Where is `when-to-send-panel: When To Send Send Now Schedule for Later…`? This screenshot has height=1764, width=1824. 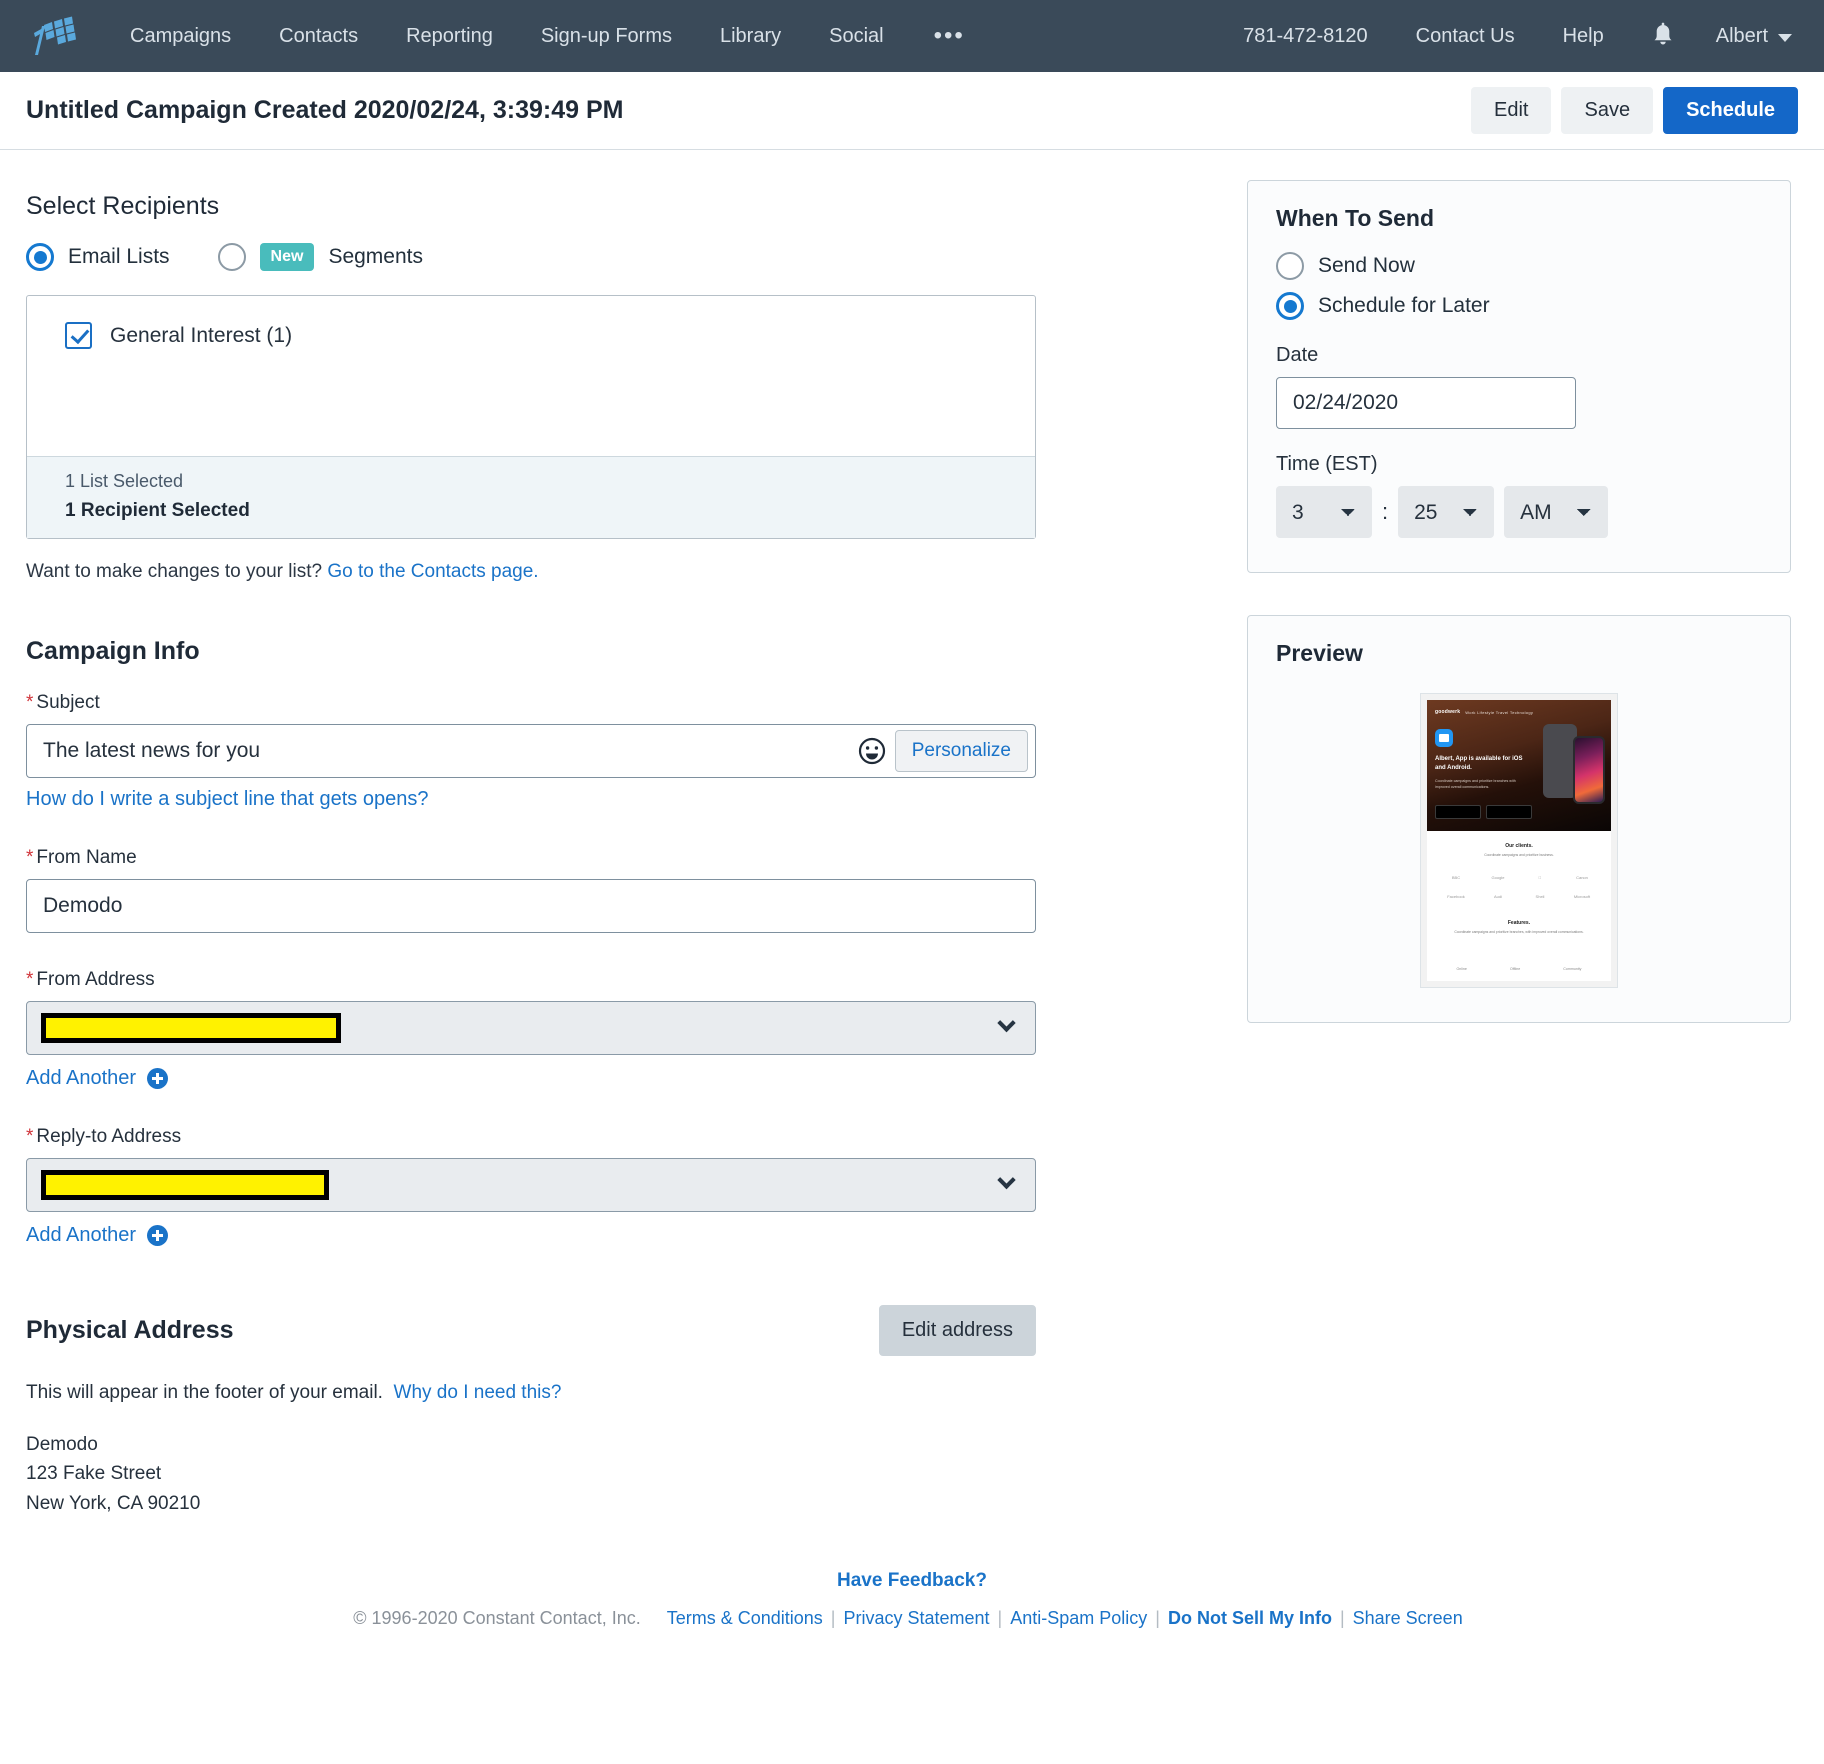 when-to-send-panel: When To Send Send Now Schedule for Later… is located at coordinates (1519, 376).